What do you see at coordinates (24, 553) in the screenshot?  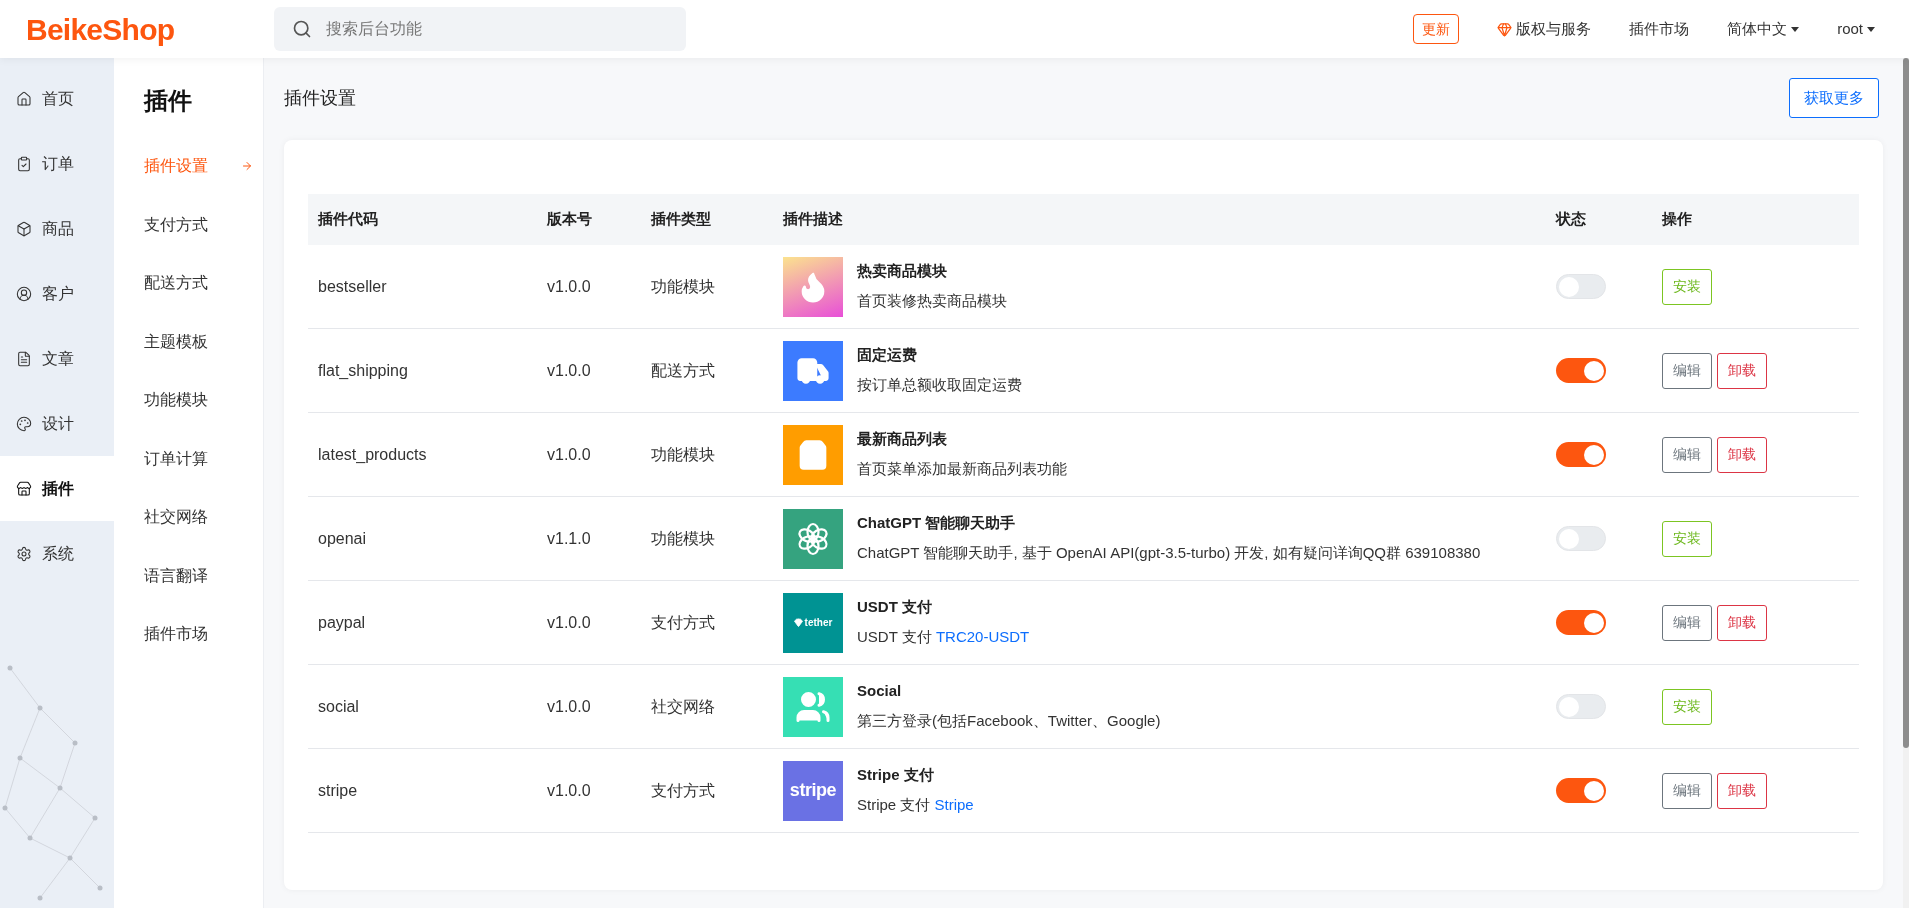 I see `settings-icon` at bounding box center [24, 553].